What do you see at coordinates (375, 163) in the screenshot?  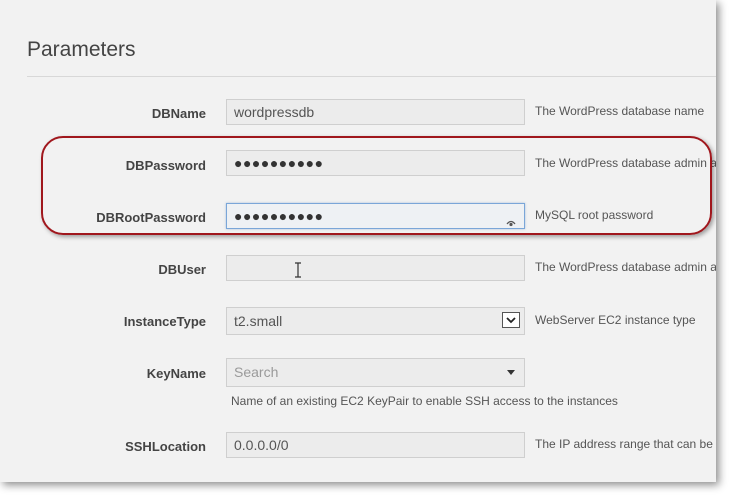 I see `dbpassword-field: ●●●●●●●●●●` at bounding box center [375, 163].